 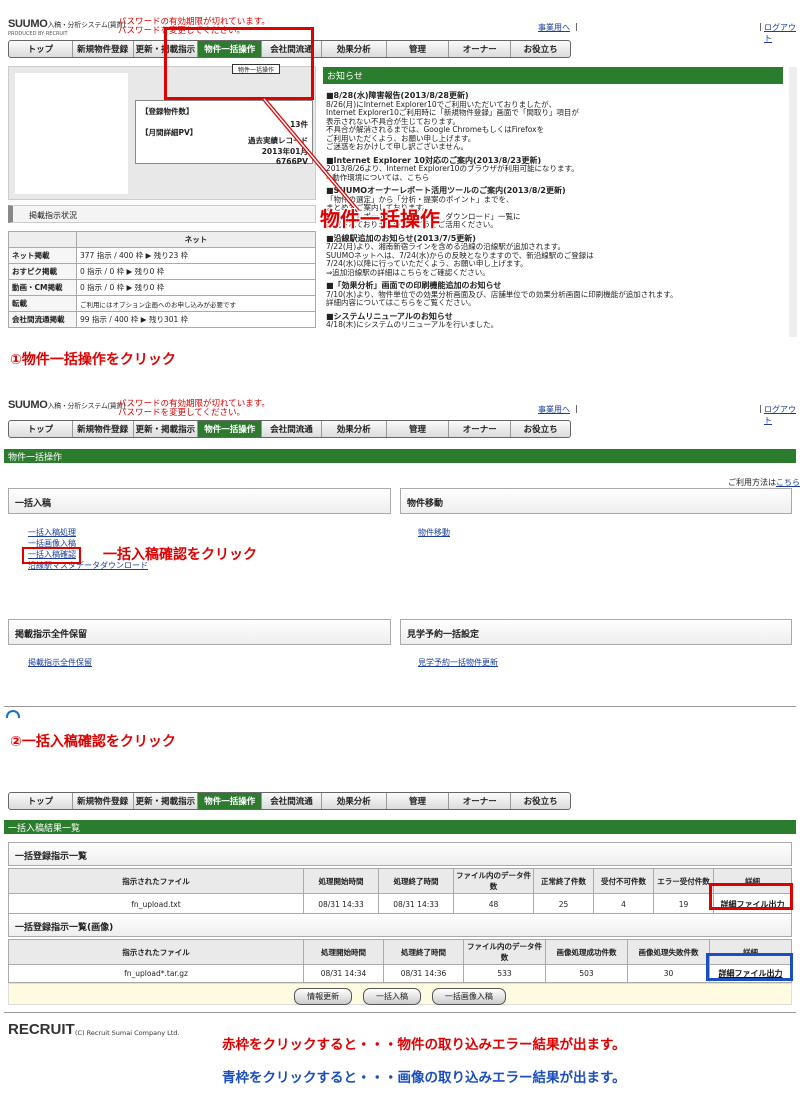 I want to click on footer-copy: (C) Recruit Sumai Company Ltd., so click(x=127, y=1033).